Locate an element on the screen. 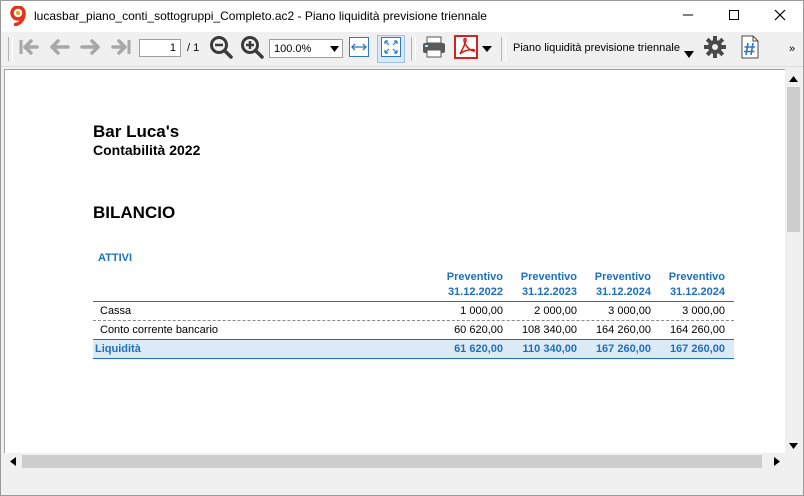 The width and height of the screenshot is (804, 496). total-label: Liquidità is located at coordinates (118, 349).